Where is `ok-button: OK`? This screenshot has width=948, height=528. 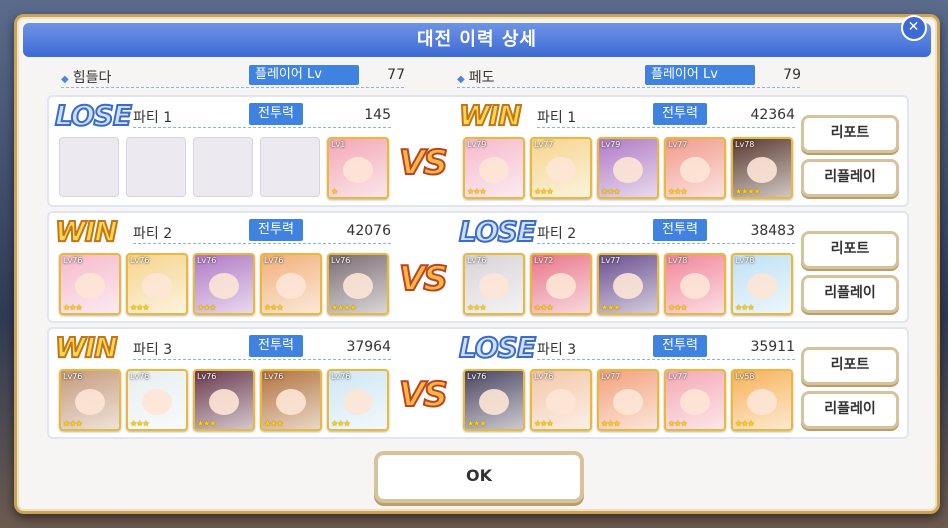 ok-button: OK is located at coordinates (479, 477).